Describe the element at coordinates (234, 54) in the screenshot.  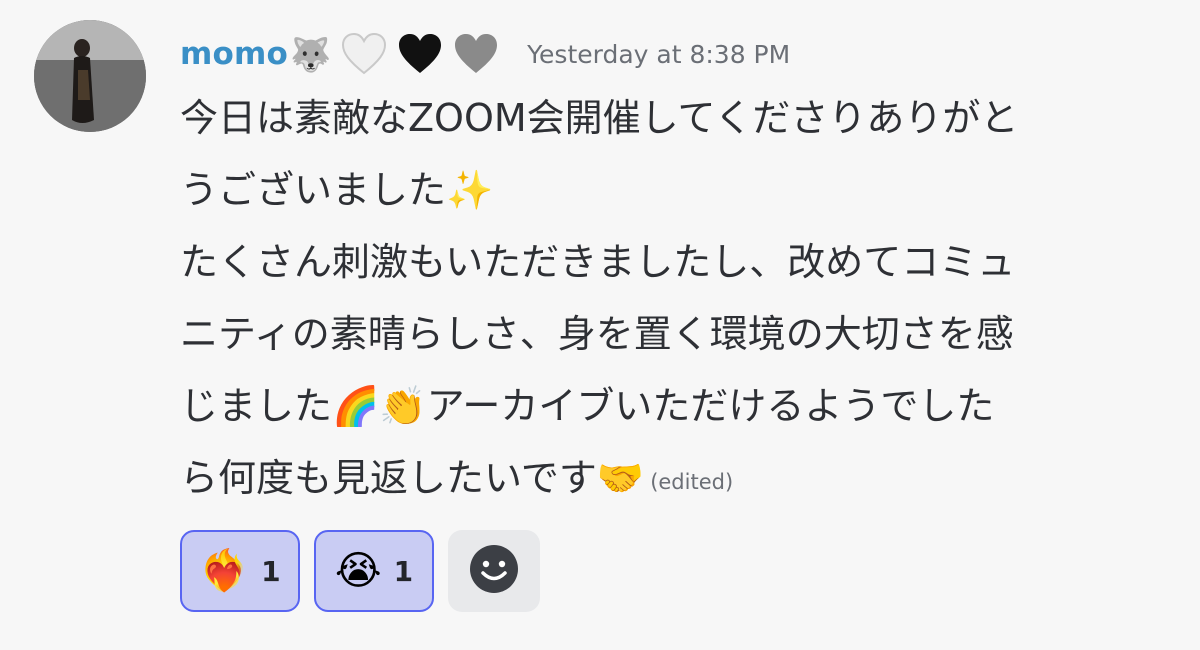
I see `username: momo` at that location.